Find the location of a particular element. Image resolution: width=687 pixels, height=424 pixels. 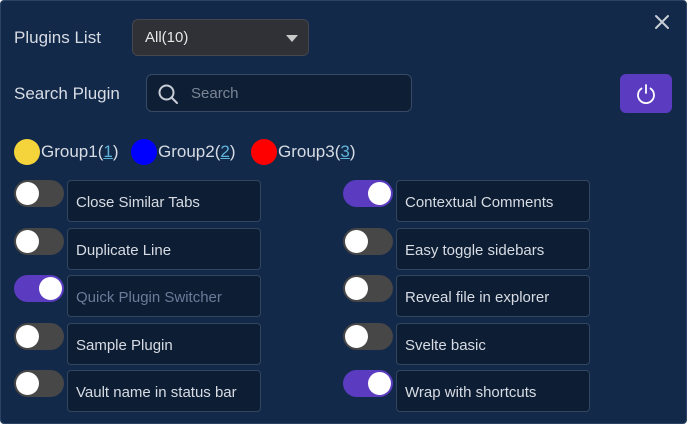

group-3-name: Group3 is located at coordinates (306, 151).